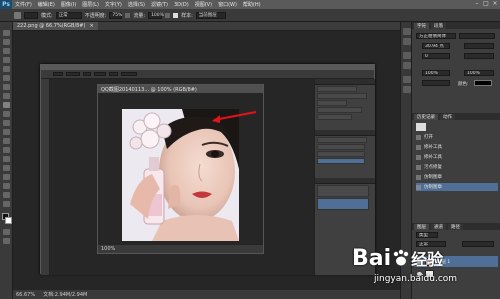  Describe the element at coordinates (436, 73) in the screenshot. I see `vertical-scale-field: 100%` at that location.